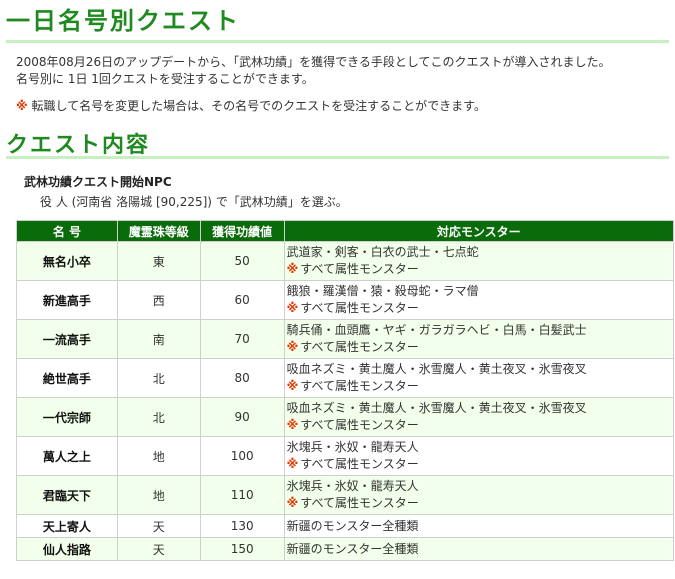 This screenshot has height=579, width=675. What do you see at coordinates (67, 417) in the screenshot?
I see `cell-title: 一代宗師` at bounding box center [67, 417].